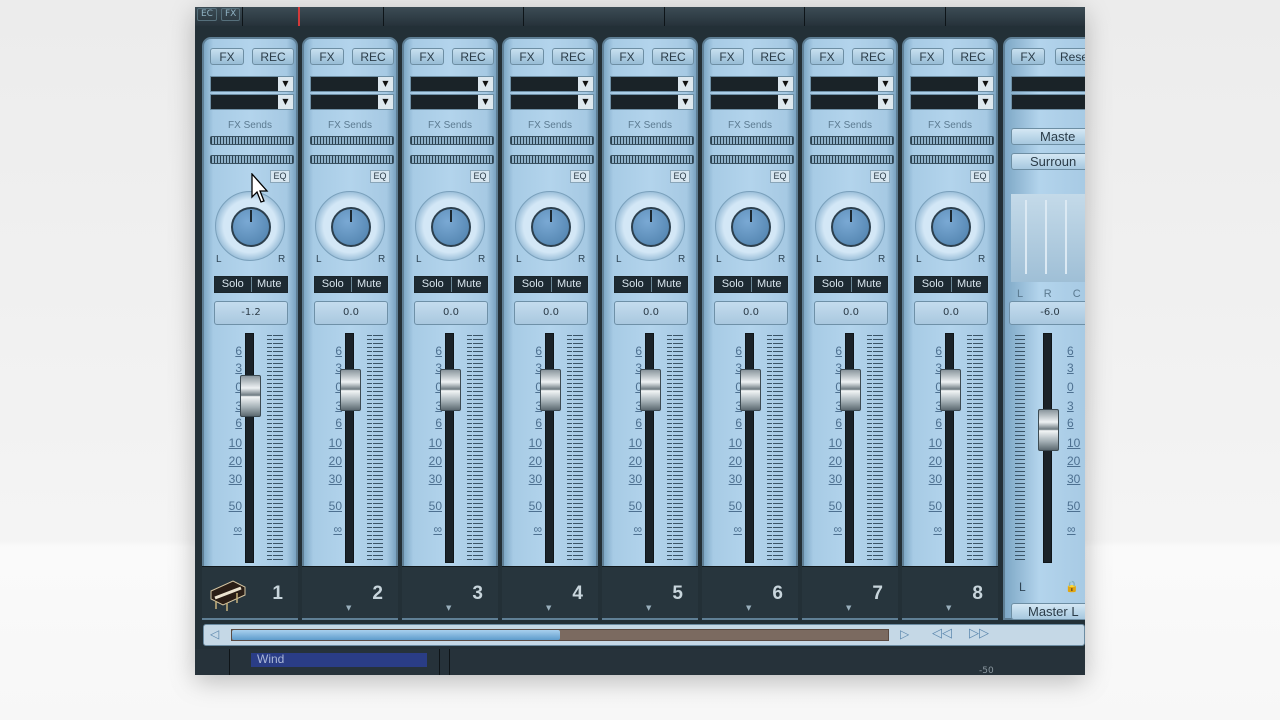  I want to click on master-reset-button: Rese, so click(1070, 56).